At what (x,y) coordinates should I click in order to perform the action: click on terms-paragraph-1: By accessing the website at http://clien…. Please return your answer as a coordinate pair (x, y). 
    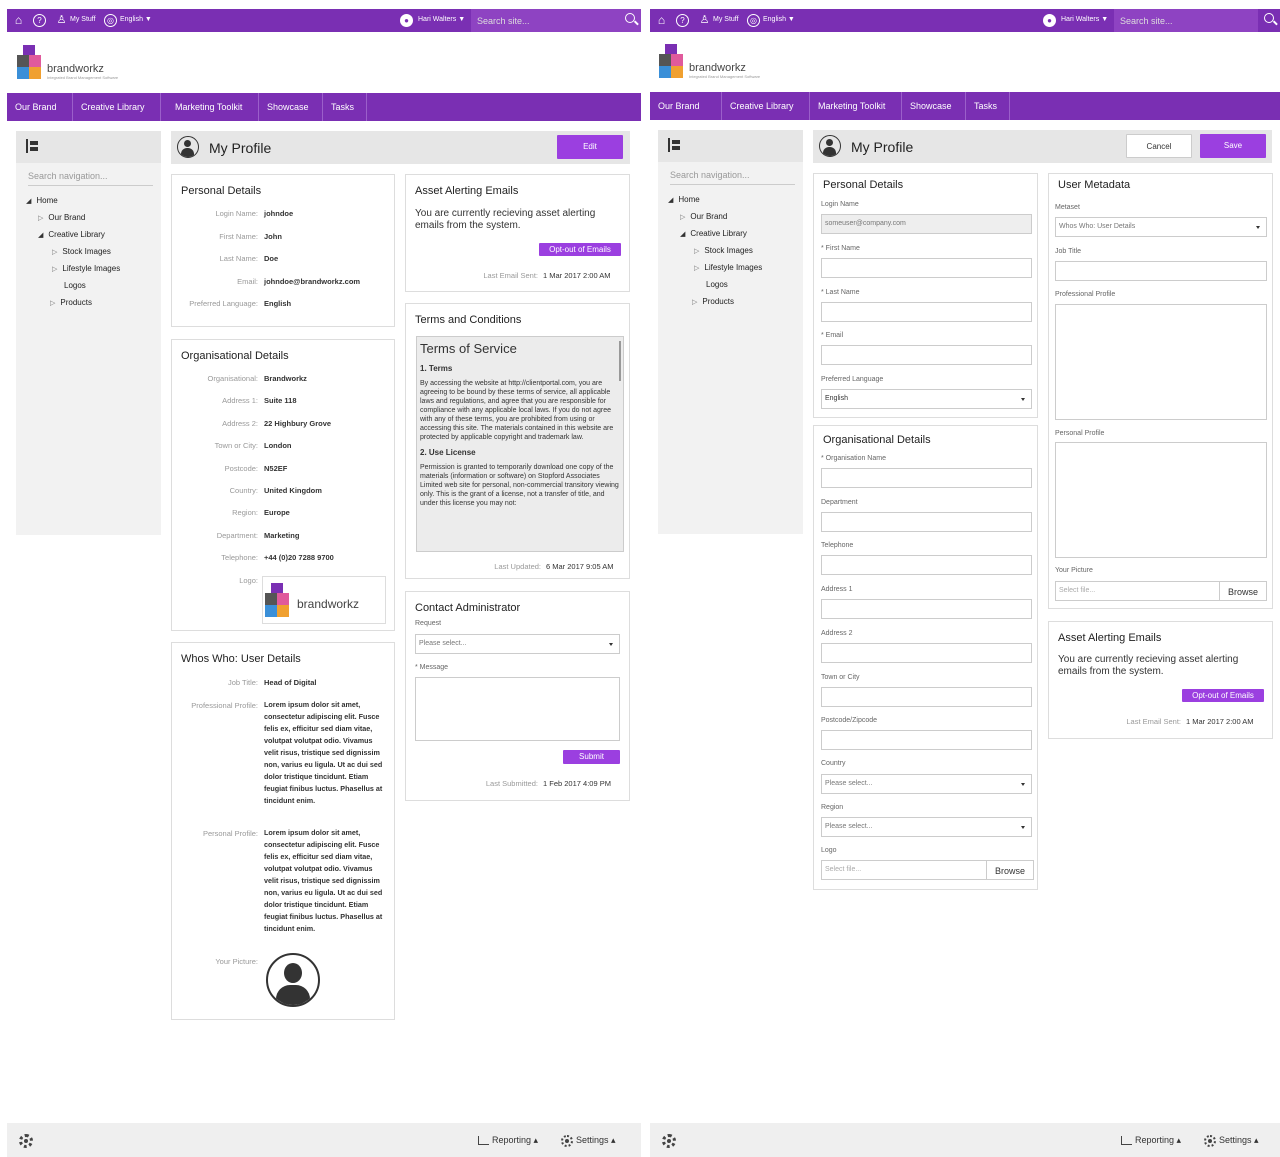
    Looking at the image, I should click on (517, 410).